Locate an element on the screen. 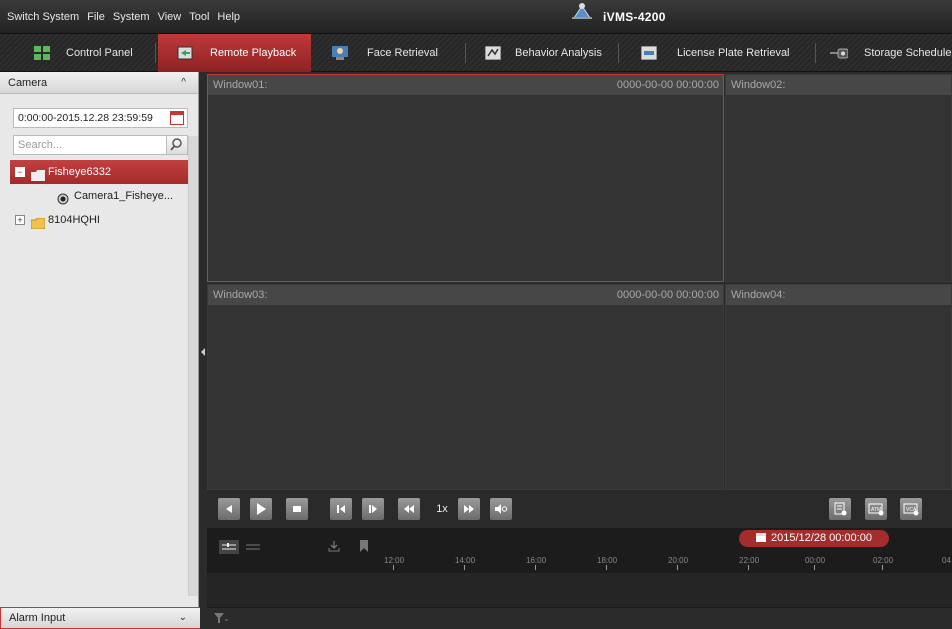  menu-help: Help is located at coordinates (228, 17).